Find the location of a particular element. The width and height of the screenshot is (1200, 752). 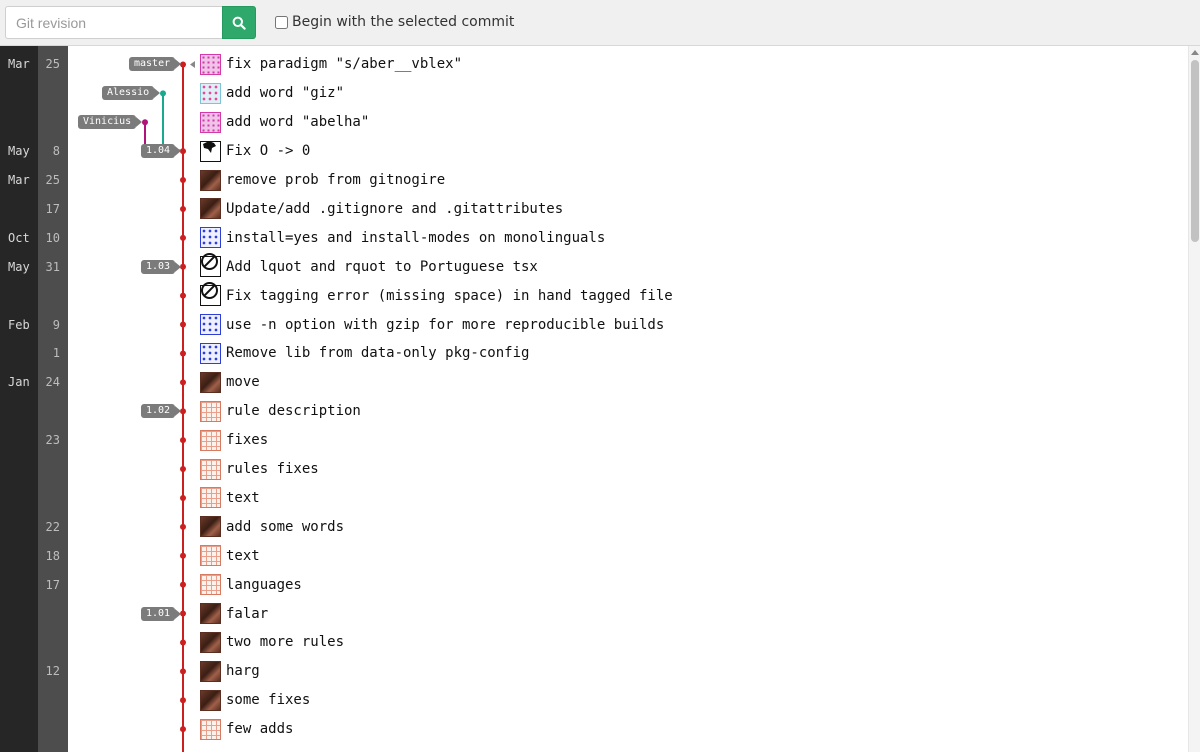

commit-row: Remove lib from data-only pkg-config is located at coordinates (364, 353).